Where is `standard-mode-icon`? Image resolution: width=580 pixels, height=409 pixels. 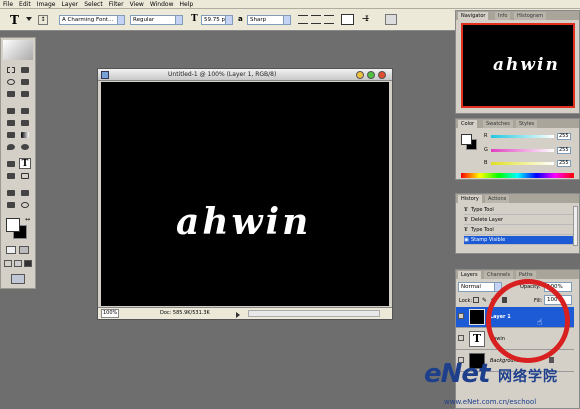
standard-mode-icon is located at coordinates (11, 250).